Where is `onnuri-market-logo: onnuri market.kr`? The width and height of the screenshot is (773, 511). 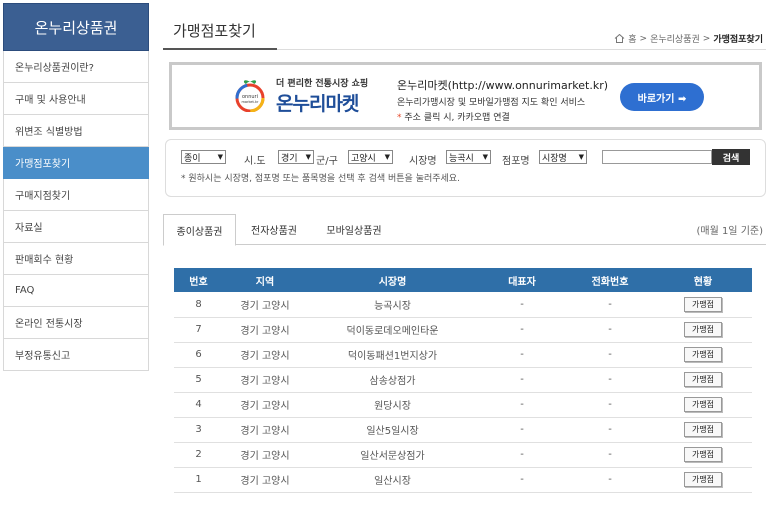
onnuri-market-logo: onnuri market.kr is located at coordinates (250, 96).